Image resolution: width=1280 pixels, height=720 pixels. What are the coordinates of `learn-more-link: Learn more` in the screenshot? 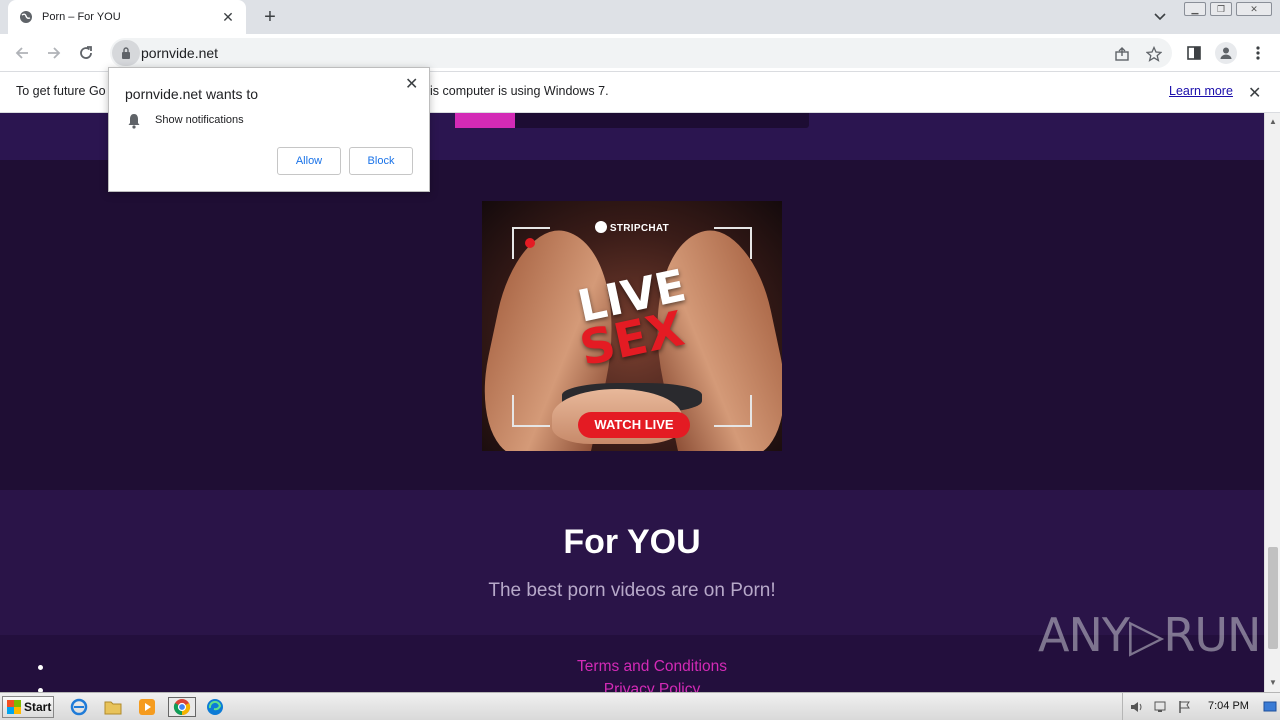 It's located at (1201, 91).